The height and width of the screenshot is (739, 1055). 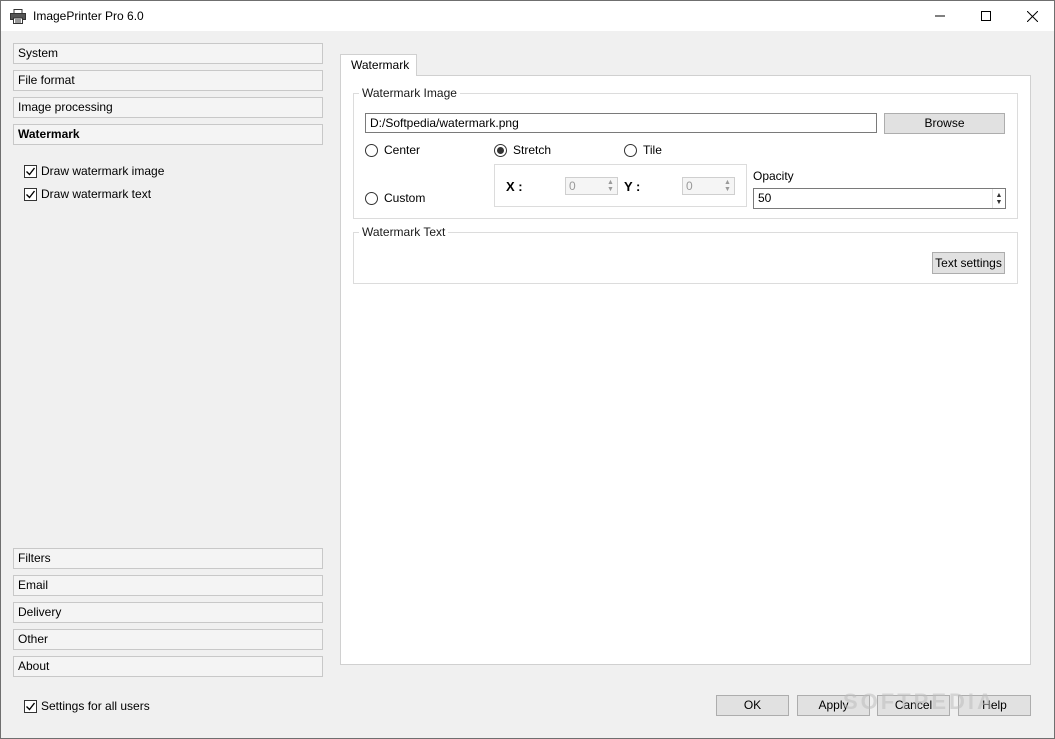 What do you see at coordinates (621, 123) in the screenshot?
I see `watermark-path-input: D:/Softpedia/watermark.png` at bounding box center [621, 123].